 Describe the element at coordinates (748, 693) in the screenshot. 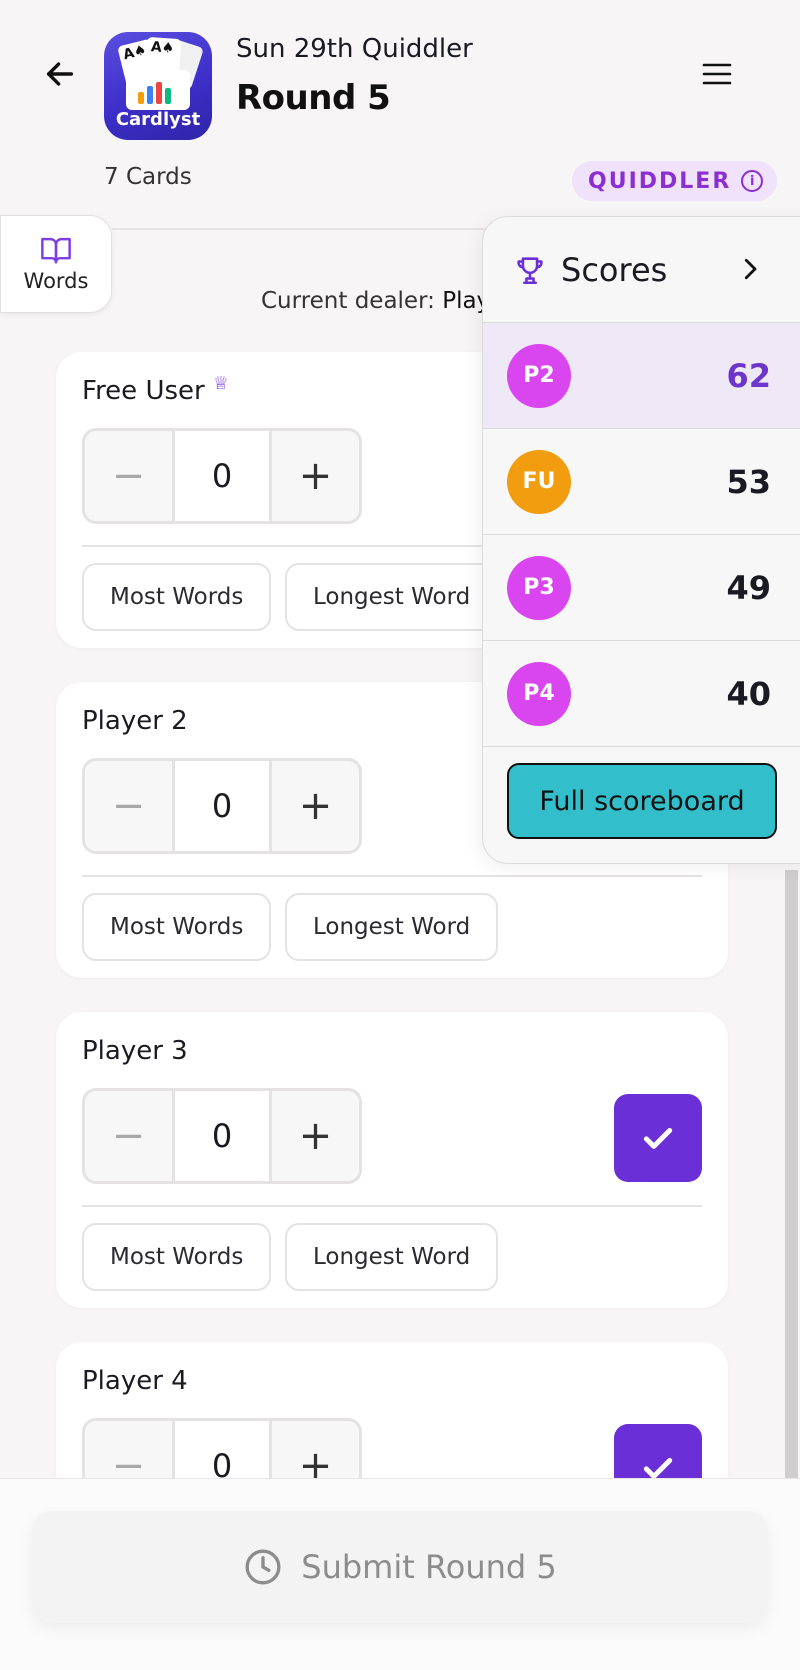

I see `score-value: 40` at that location.